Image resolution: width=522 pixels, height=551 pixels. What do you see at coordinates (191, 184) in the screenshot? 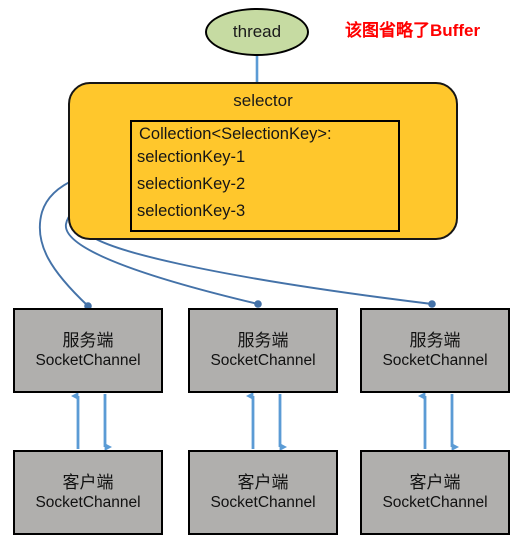
I see `selection-key-item: selectionKey-2` at bounding box center [191, 184].